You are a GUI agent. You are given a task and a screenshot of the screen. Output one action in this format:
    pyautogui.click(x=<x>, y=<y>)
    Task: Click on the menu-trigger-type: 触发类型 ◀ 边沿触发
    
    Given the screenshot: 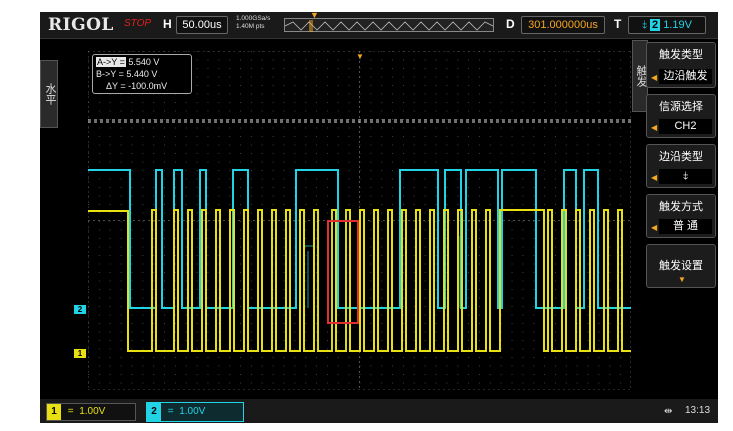 What is the action you would take?
    pyautogui.click(x=681, y=65)
    